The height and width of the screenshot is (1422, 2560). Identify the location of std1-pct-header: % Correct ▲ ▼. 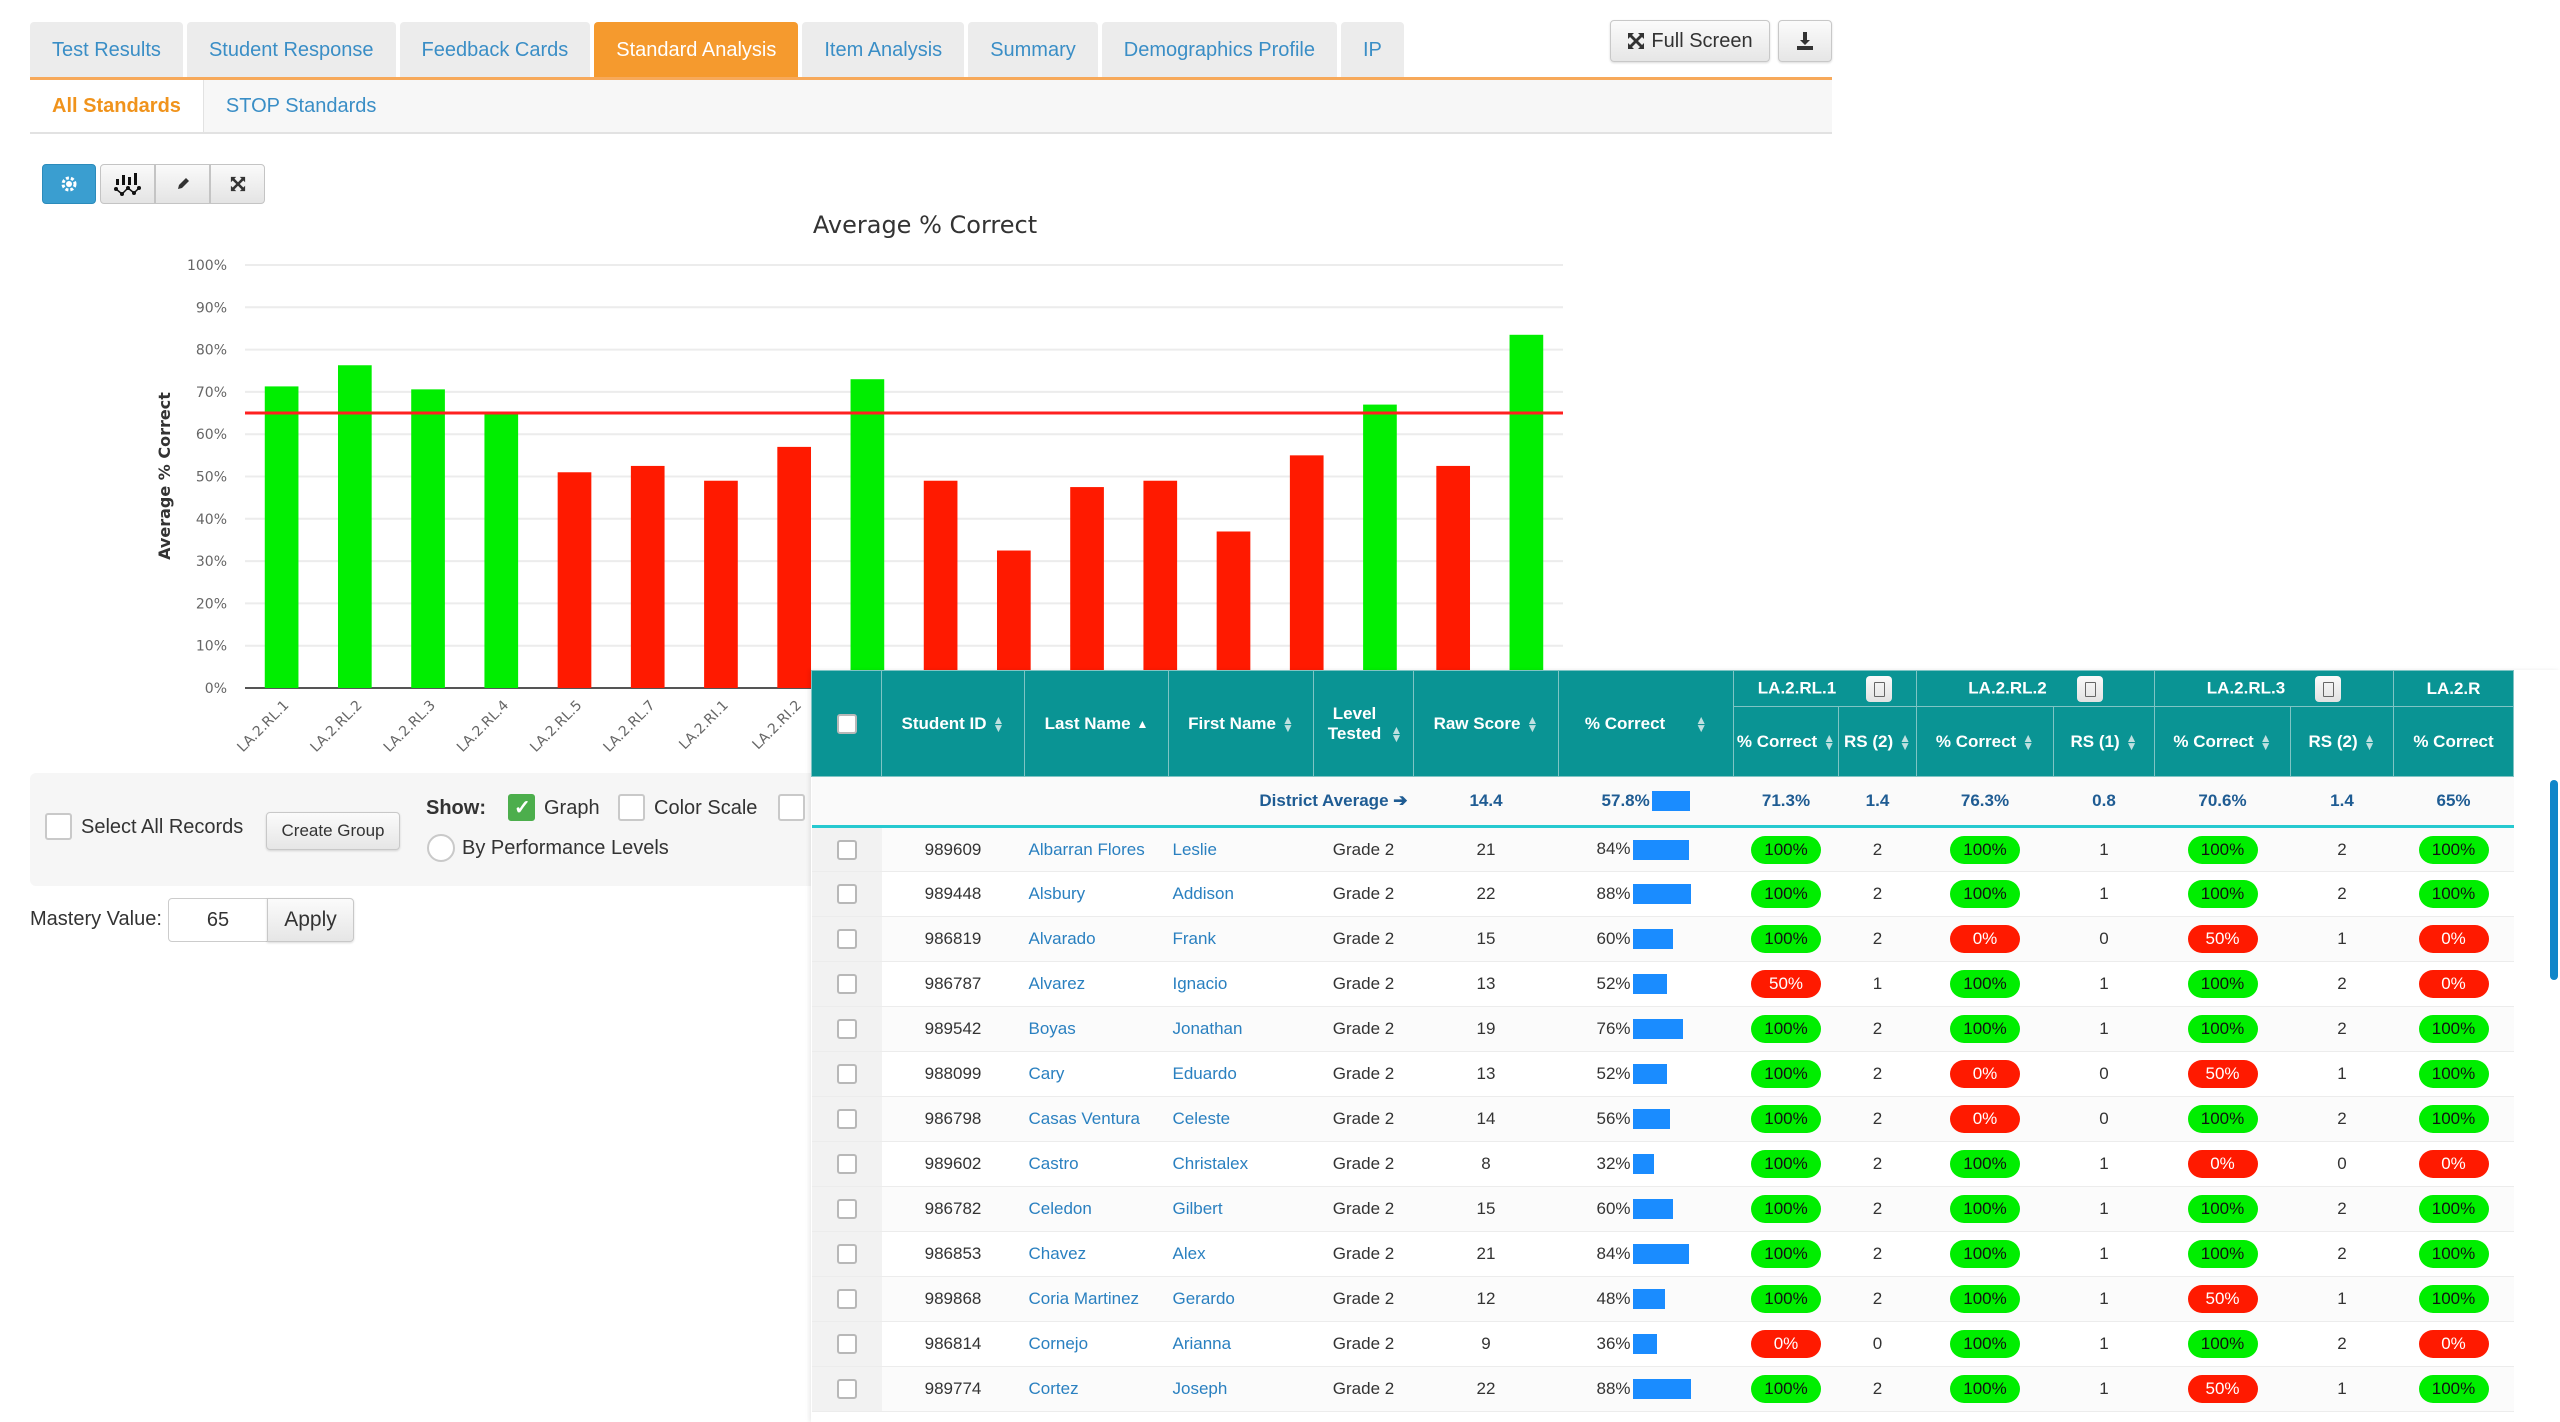
(1786, 741).